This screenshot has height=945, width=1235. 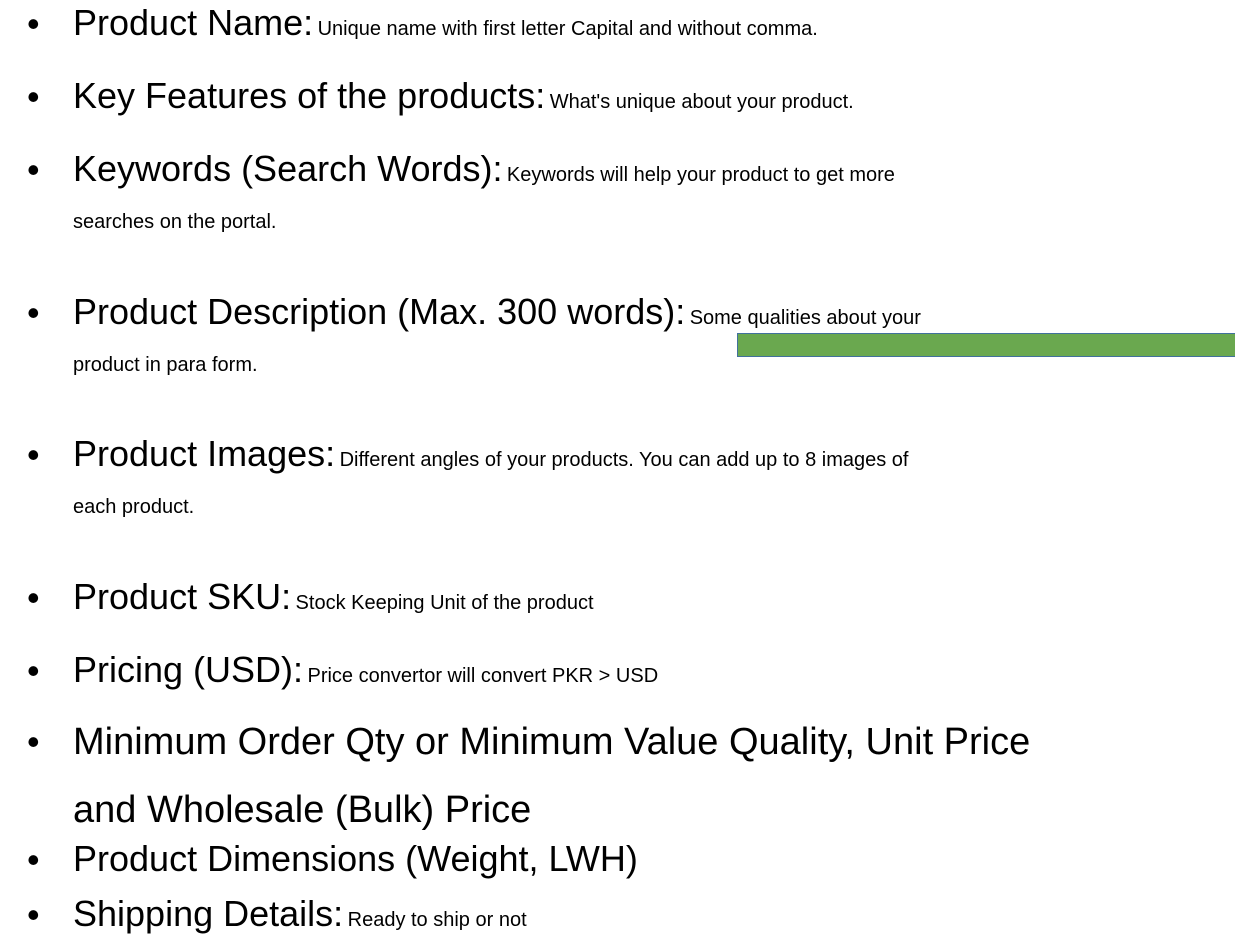 I want to click on item-heading-continued: and Wholesale (Bulk) Price, so click(x=302, y=810).